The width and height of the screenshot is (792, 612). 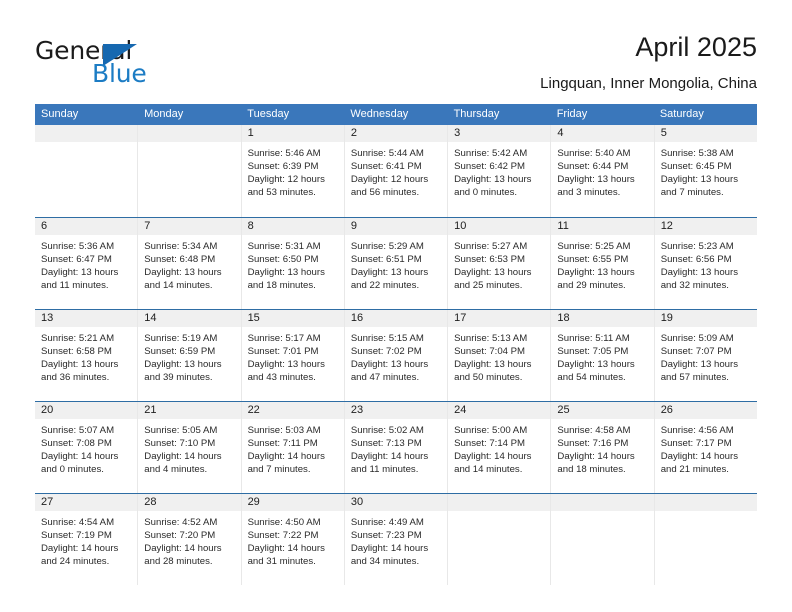 I want to click on day-number: 16, so click(x=396, y=318).